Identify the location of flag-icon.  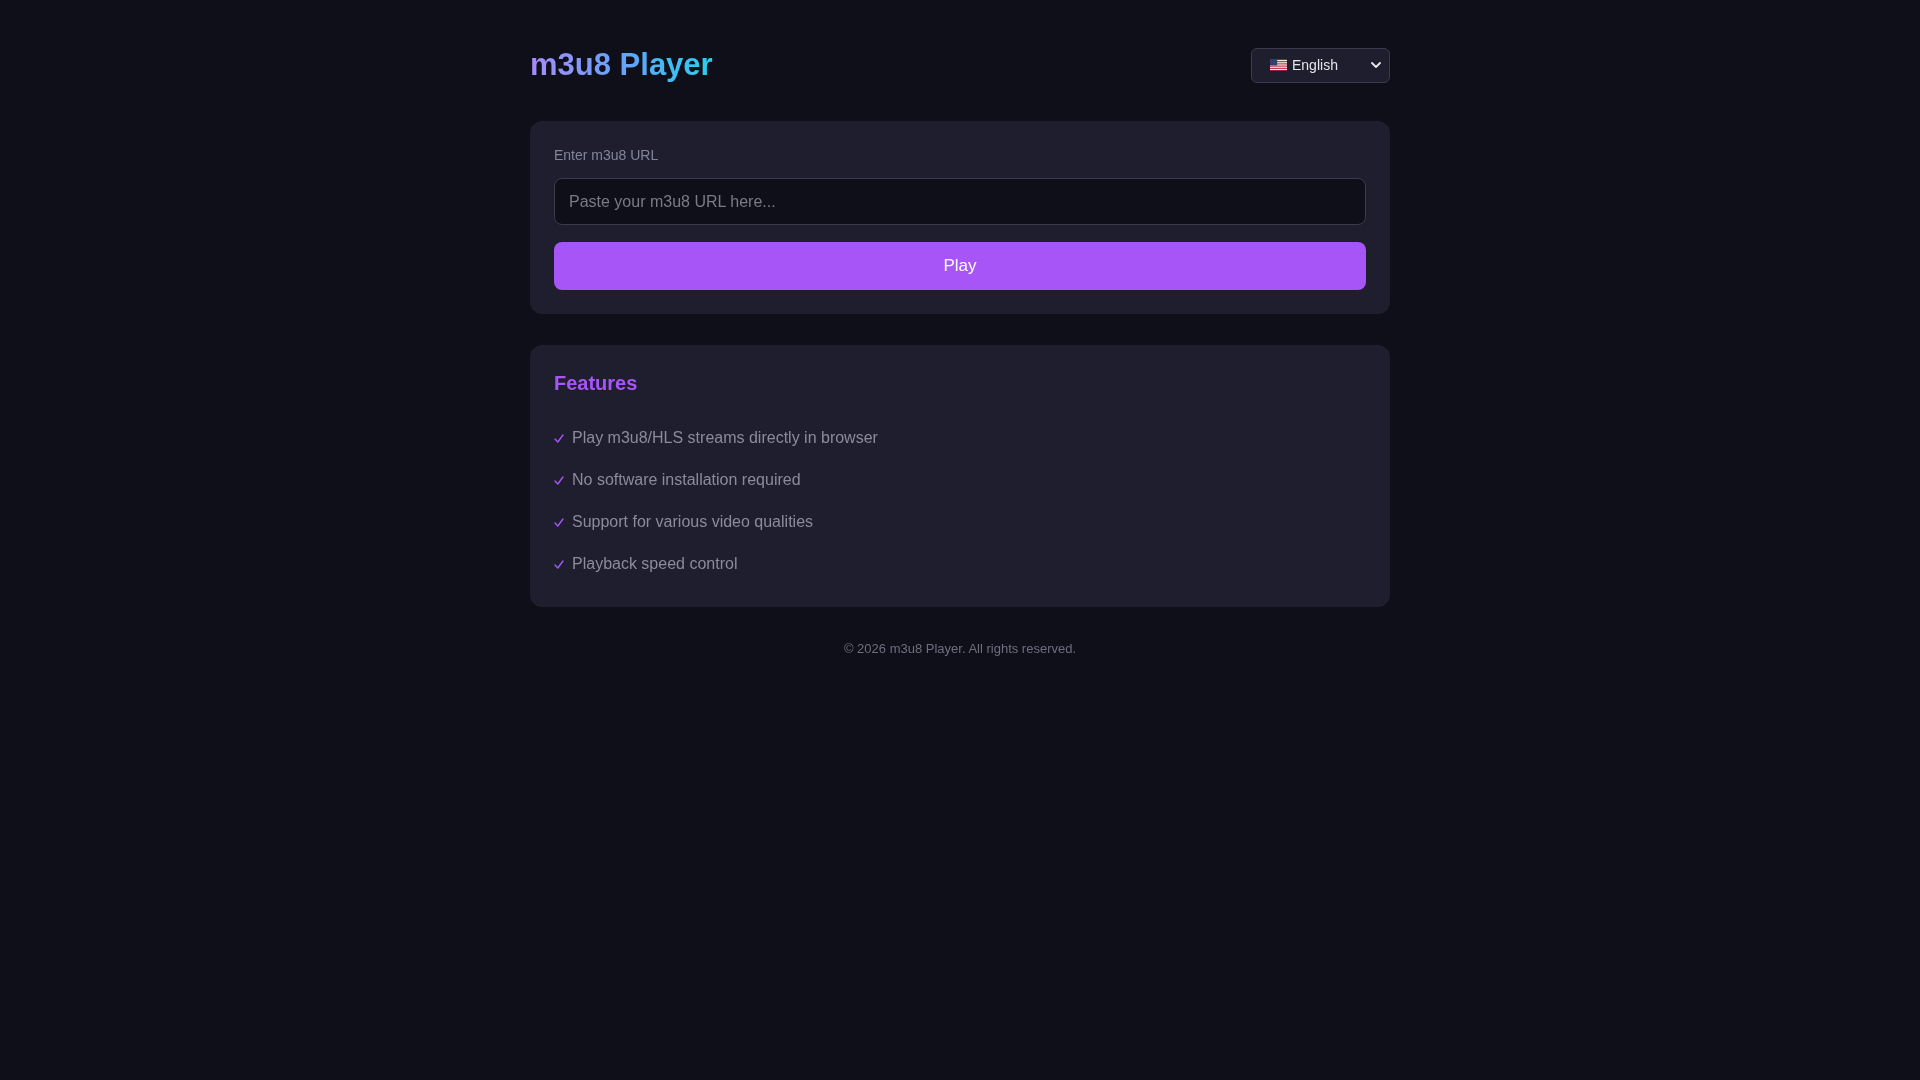
(1278, 65).